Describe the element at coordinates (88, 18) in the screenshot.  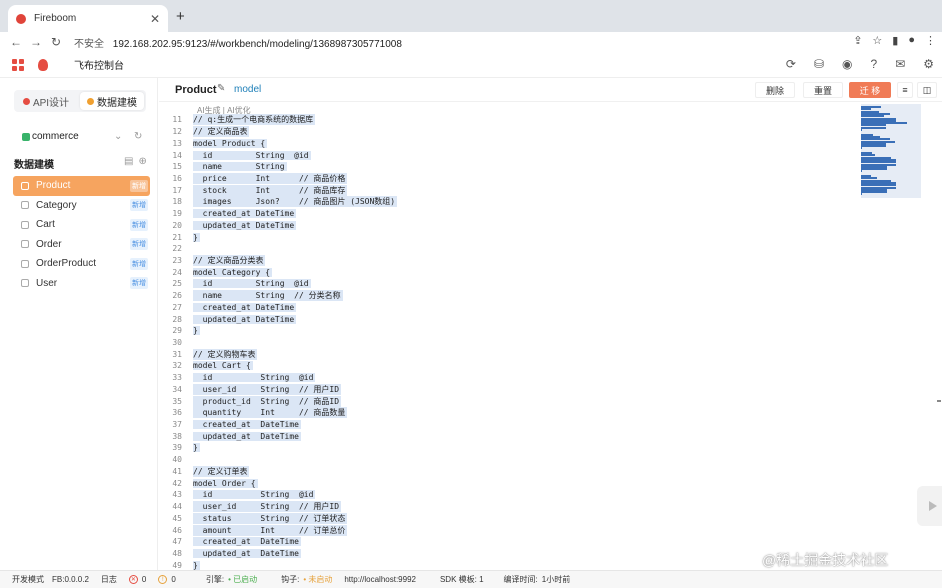
I see `browser-tab: Fireboom ✕` at that location.